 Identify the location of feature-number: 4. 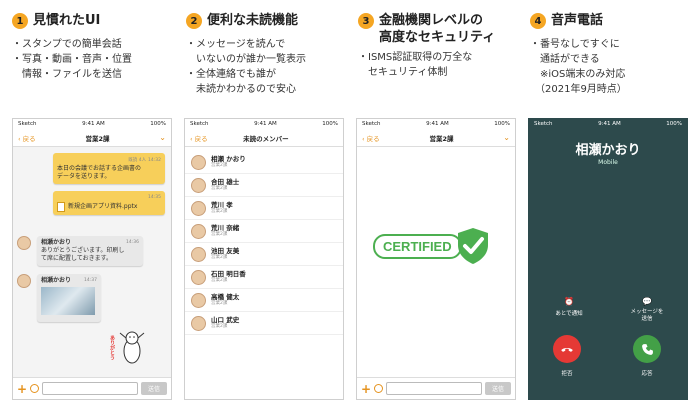
(538, 21).